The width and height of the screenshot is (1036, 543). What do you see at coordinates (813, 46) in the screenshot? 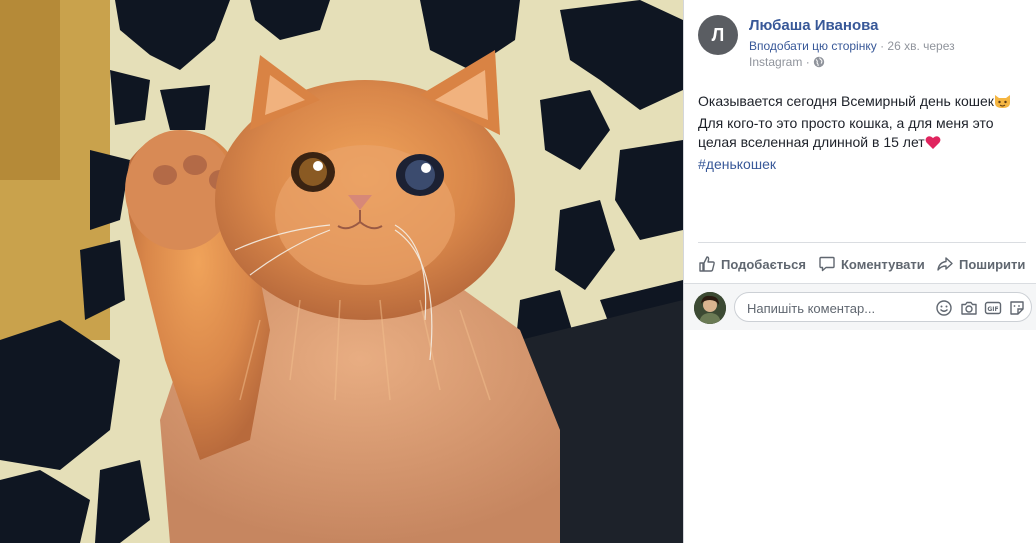
I see `follow-page-link: Вподобати цю сторінку` at bounding box center [813, 46].